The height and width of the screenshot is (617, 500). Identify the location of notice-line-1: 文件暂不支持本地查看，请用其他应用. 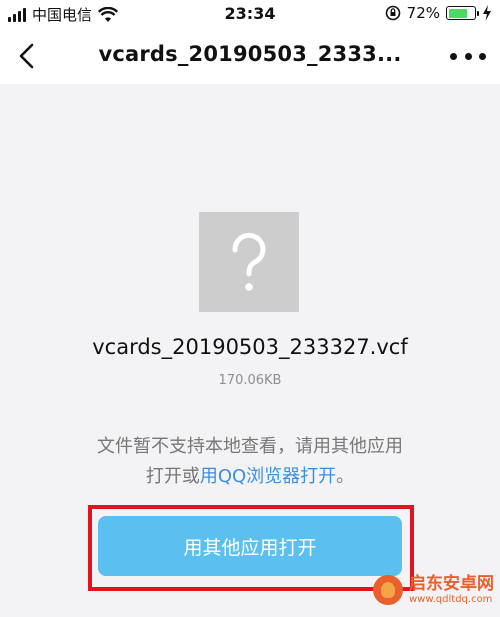
(250, 446).